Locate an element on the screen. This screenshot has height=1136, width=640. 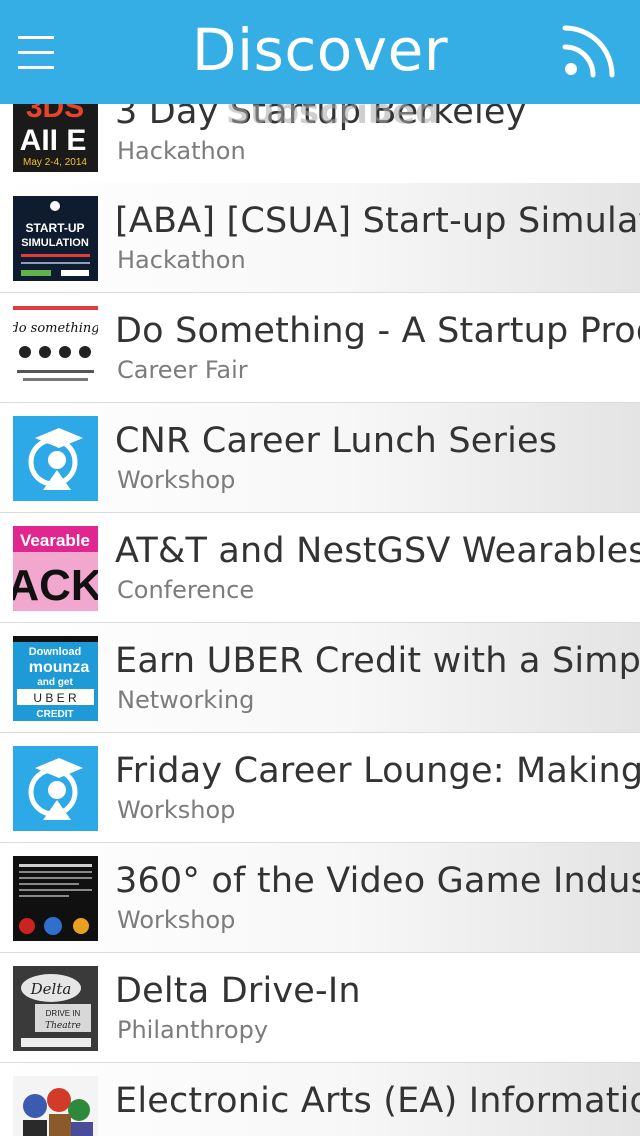
svg-text: and get is located at coordinates (55, 682).